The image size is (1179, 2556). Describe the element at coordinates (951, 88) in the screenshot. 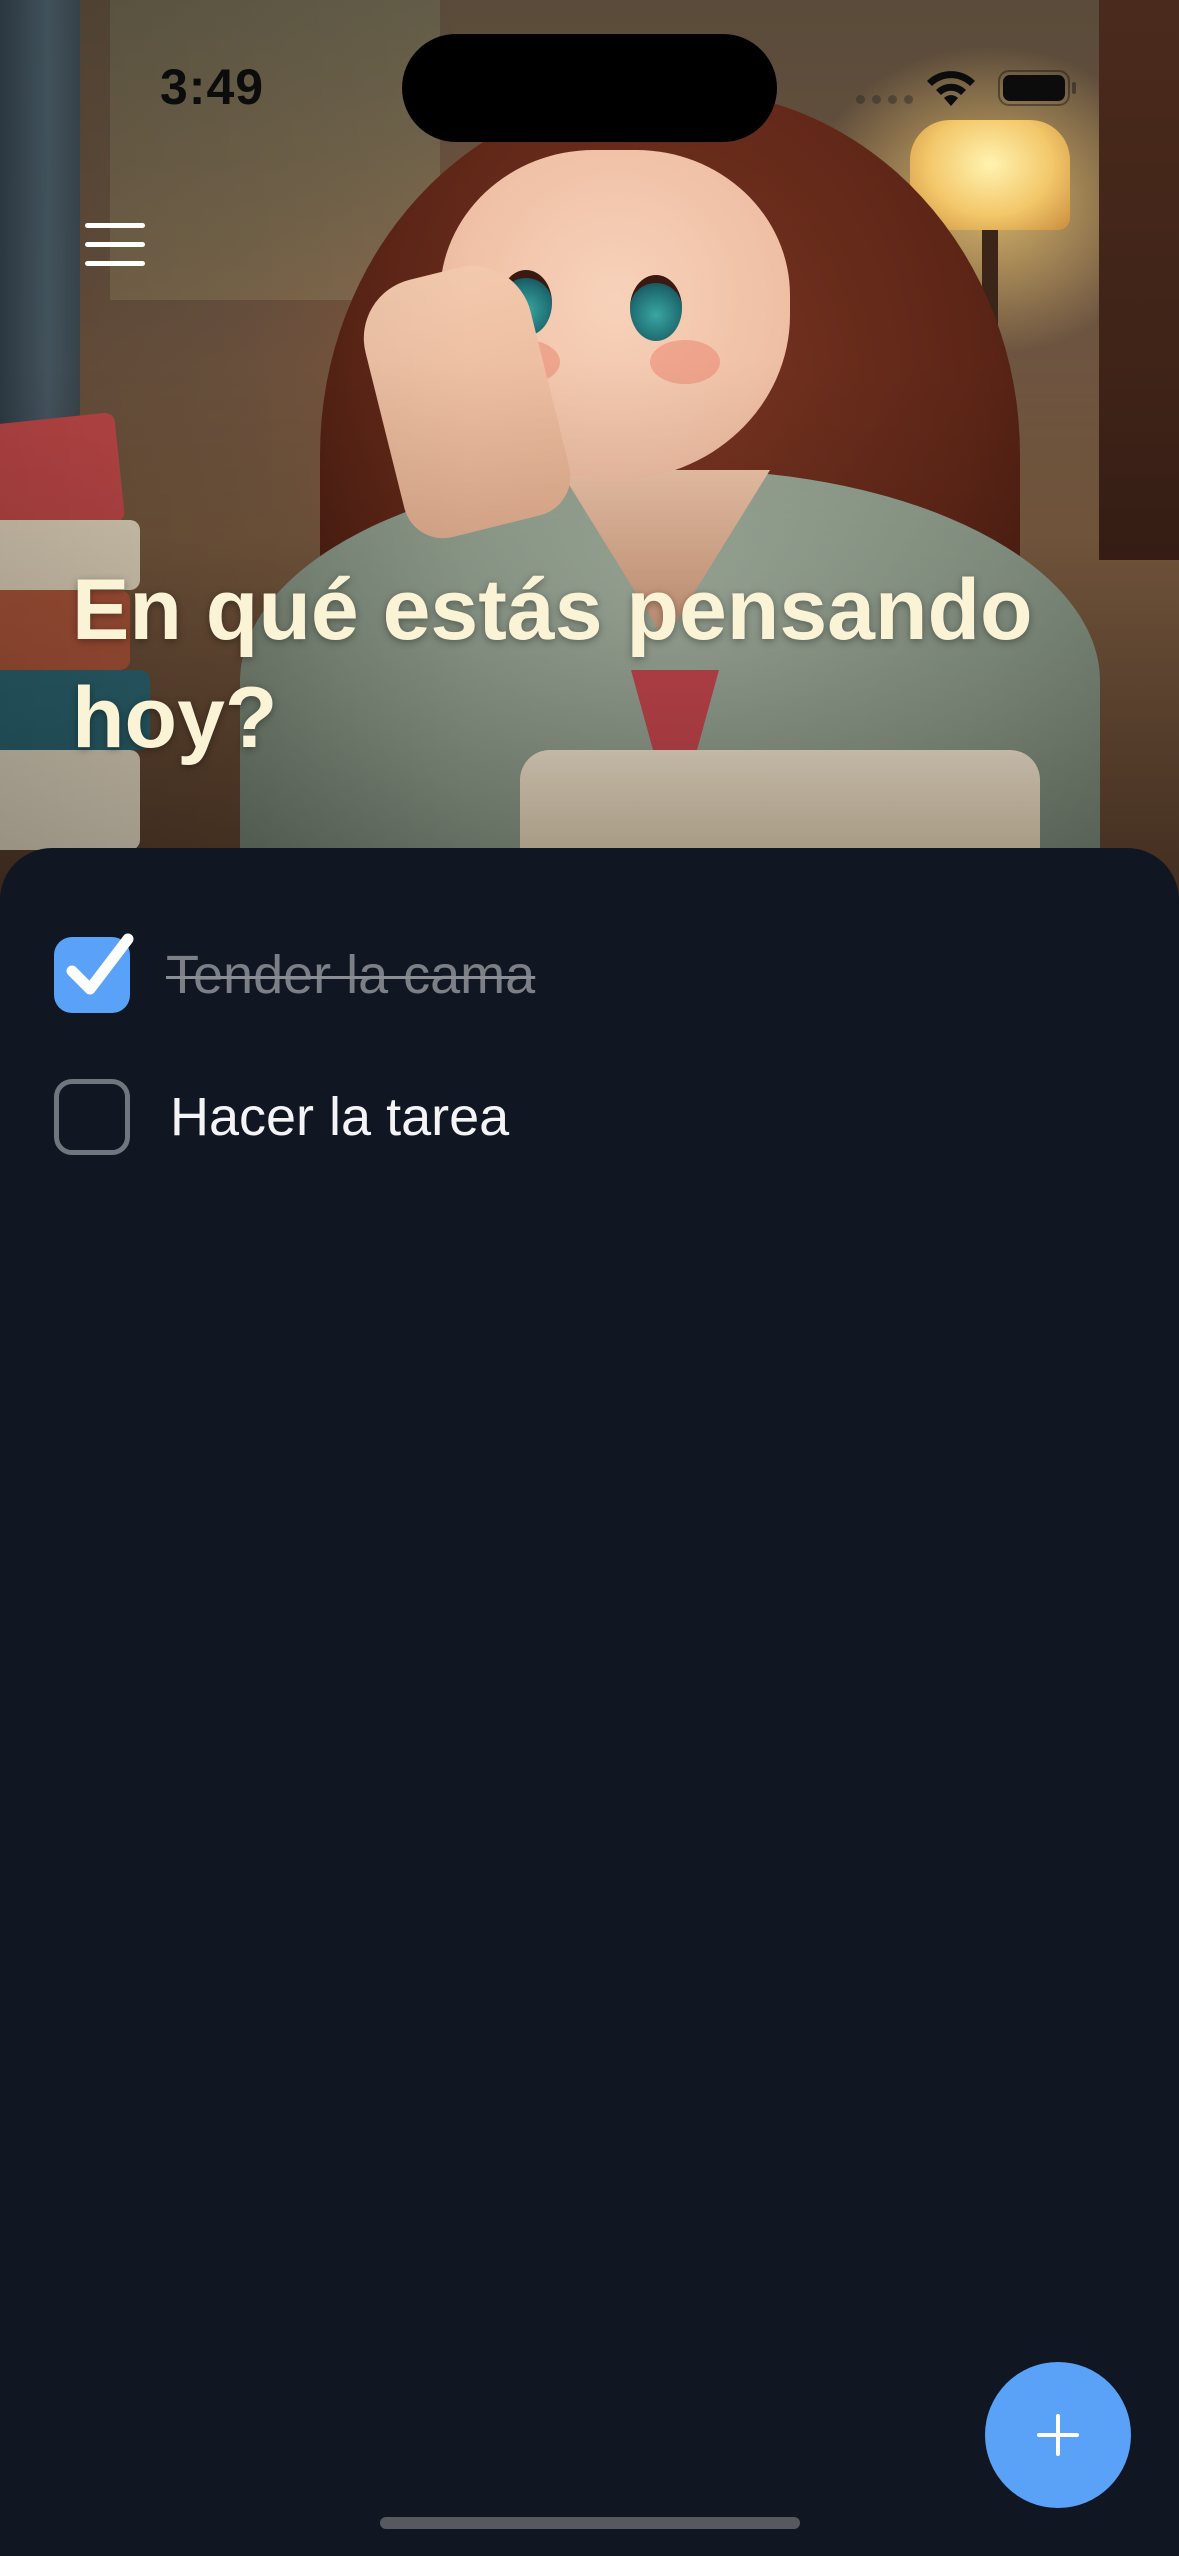

I see `wifi-icon` at that location.